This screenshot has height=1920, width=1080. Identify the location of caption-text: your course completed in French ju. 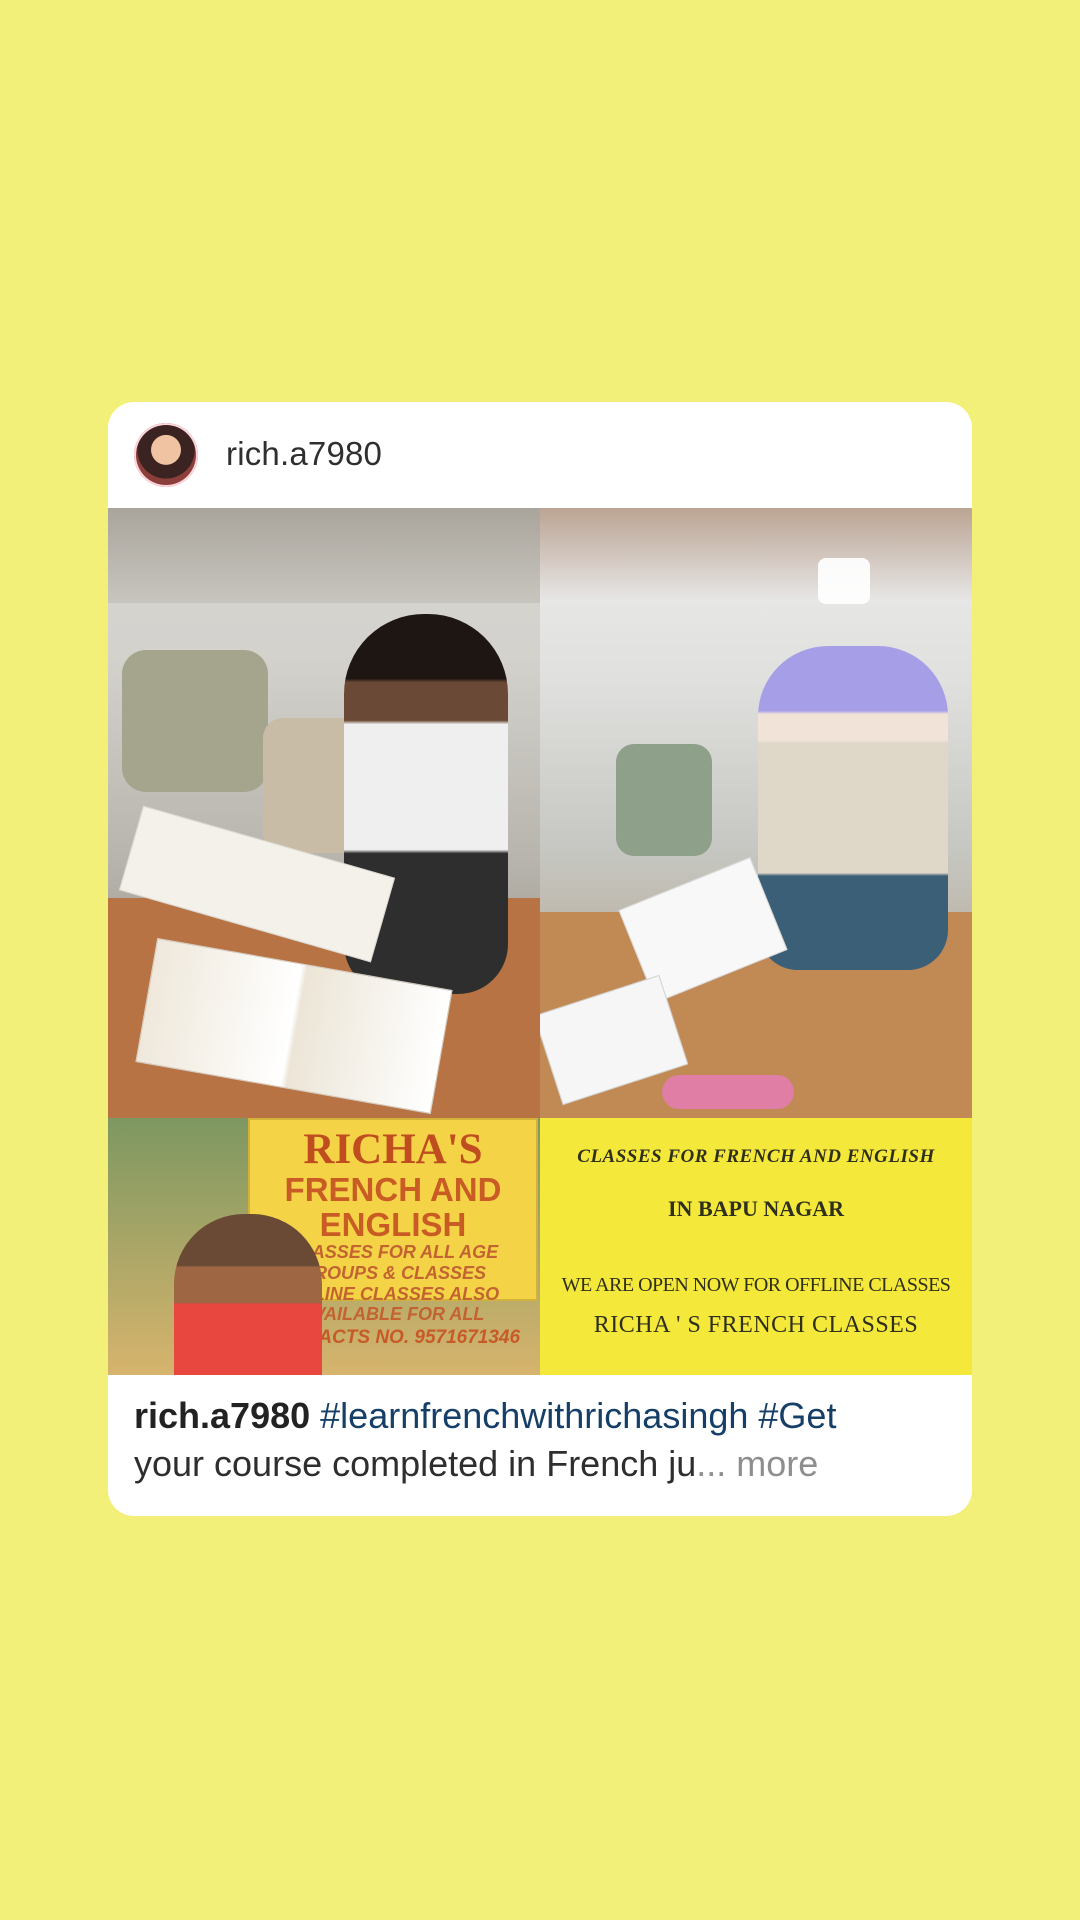
(415, 1463).